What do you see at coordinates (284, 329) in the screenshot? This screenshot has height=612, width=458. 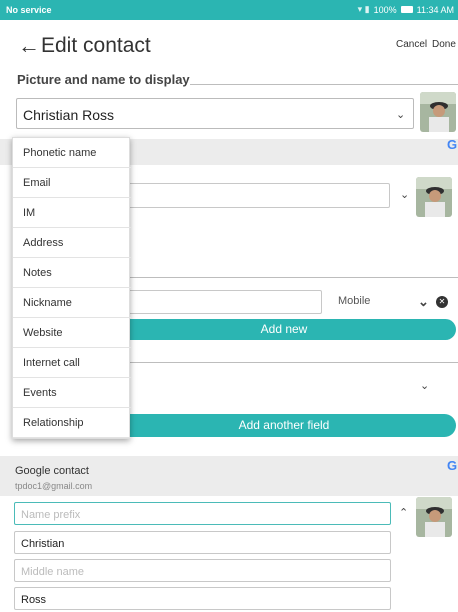 I see `add-new-button: Add new` at bounding box center [284, 329].